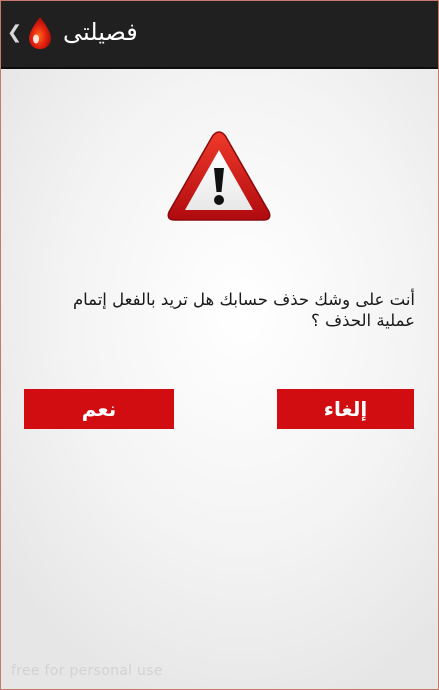 This screenshot has width=439, height=690. I want to click on message-line-2: عملية الحذف ؟, so click(363, 320).